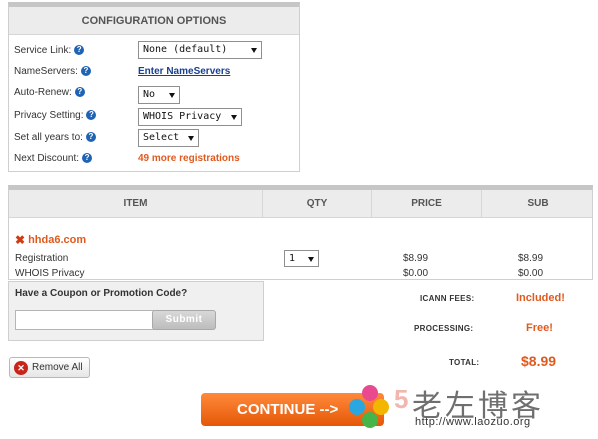  What do you see at coordinates (49, 115) in the screenshot?
I see `privacy-setting-label: Privacy Setting:` at bounding box center [49, 115].